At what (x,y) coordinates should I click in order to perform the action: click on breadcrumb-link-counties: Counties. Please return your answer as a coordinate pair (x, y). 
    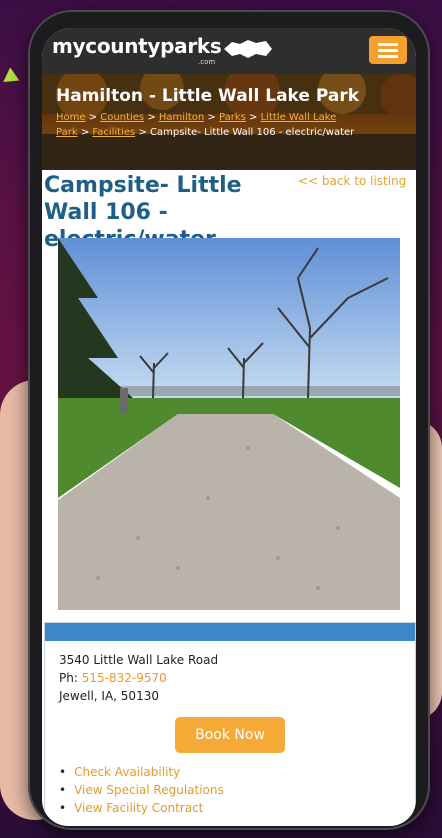
    Looking at the image, I should click on (122, 117).